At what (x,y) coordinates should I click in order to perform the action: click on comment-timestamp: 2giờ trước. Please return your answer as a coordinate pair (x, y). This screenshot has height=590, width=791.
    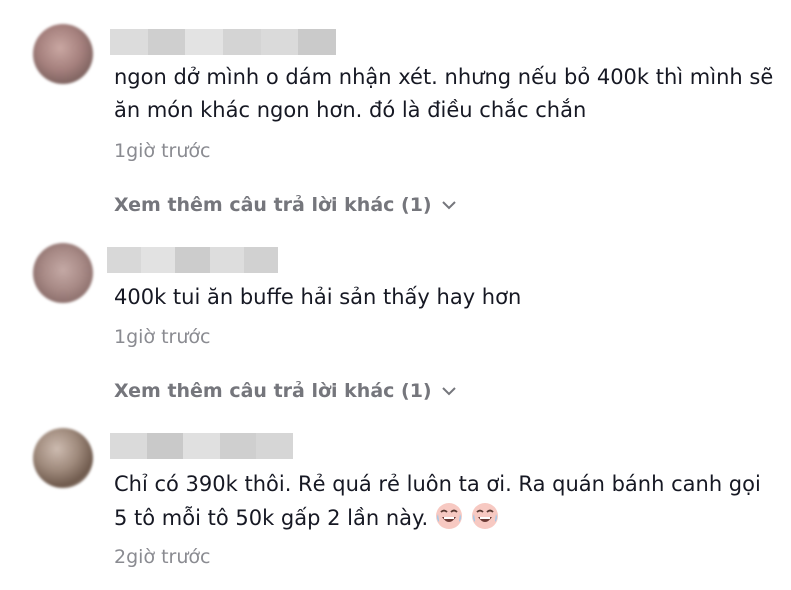
    Looking at the image, I should click on (162, 557).